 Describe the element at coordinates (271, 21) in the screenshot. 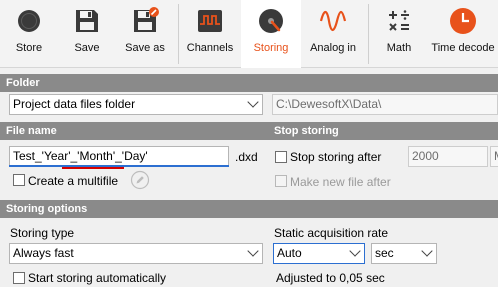

I see `disk-storage-icon` at that location.